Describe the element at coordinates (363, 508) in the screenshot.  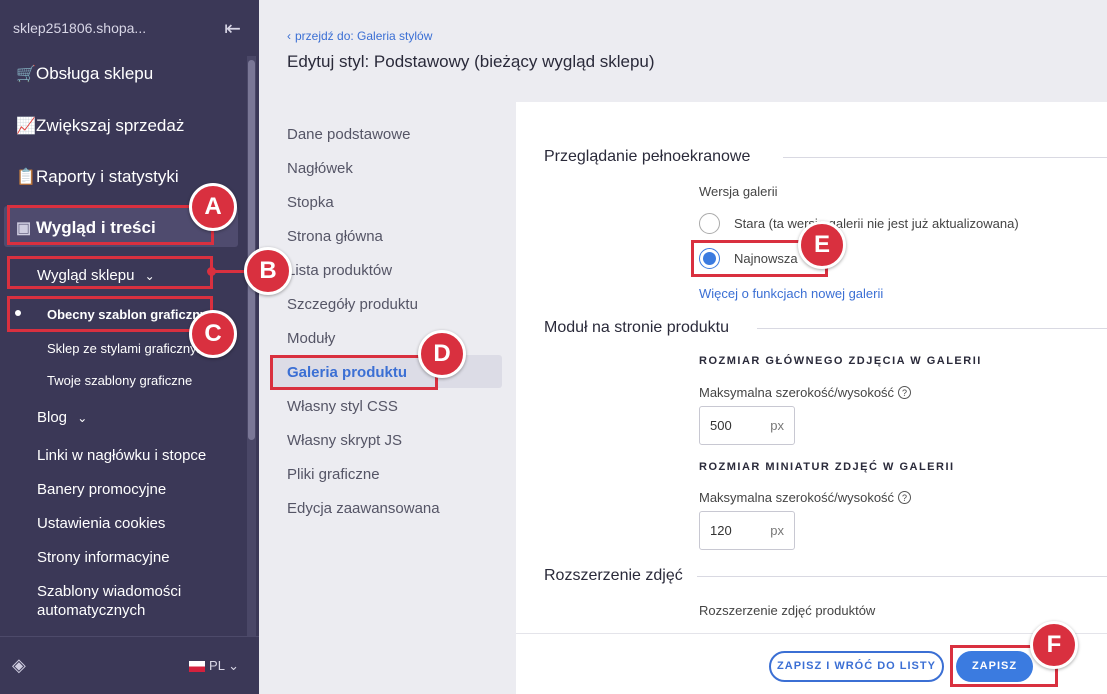
I see `subnav-edycja-zaawansowana: Edycja zaawansowana` at that location.